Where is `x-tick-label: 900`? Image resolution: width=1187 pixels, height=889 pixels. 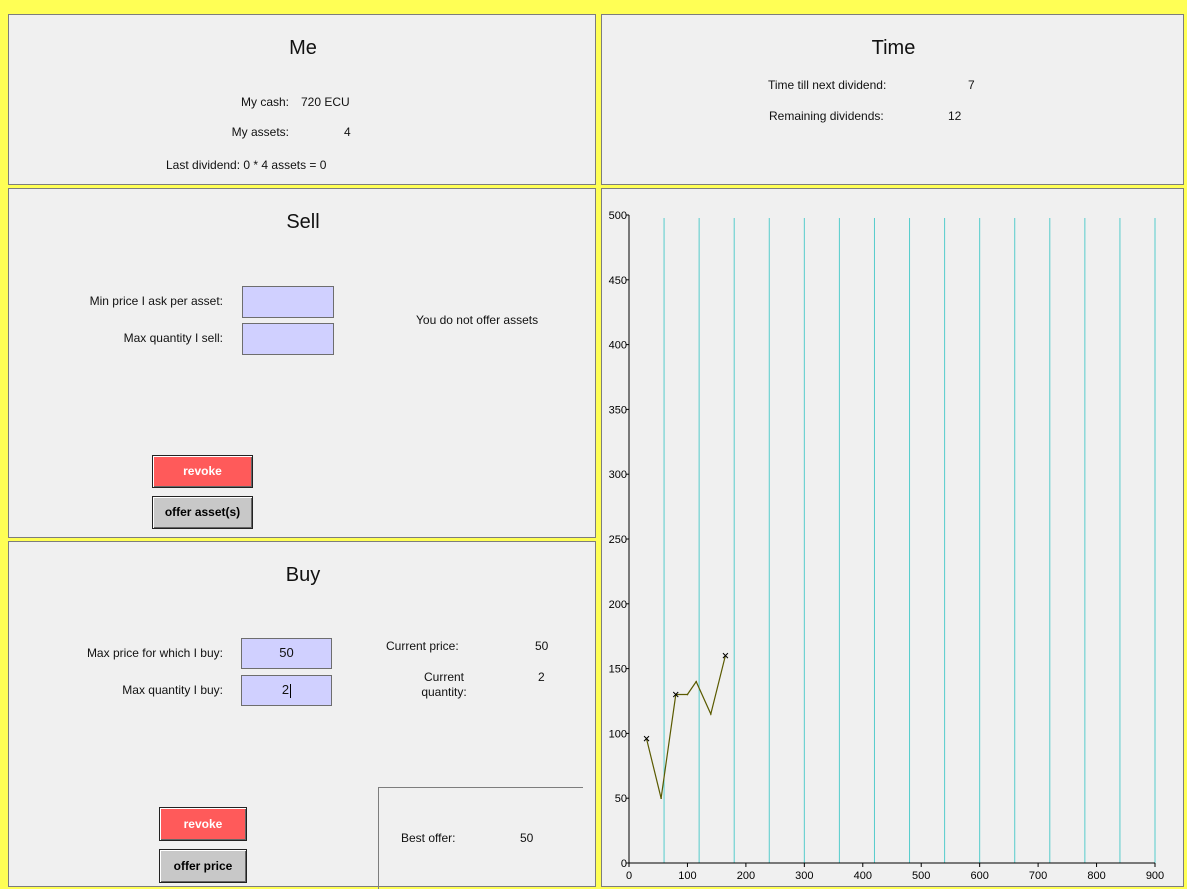
x-tick-label: 900 is located at coordinates (1155, 876).